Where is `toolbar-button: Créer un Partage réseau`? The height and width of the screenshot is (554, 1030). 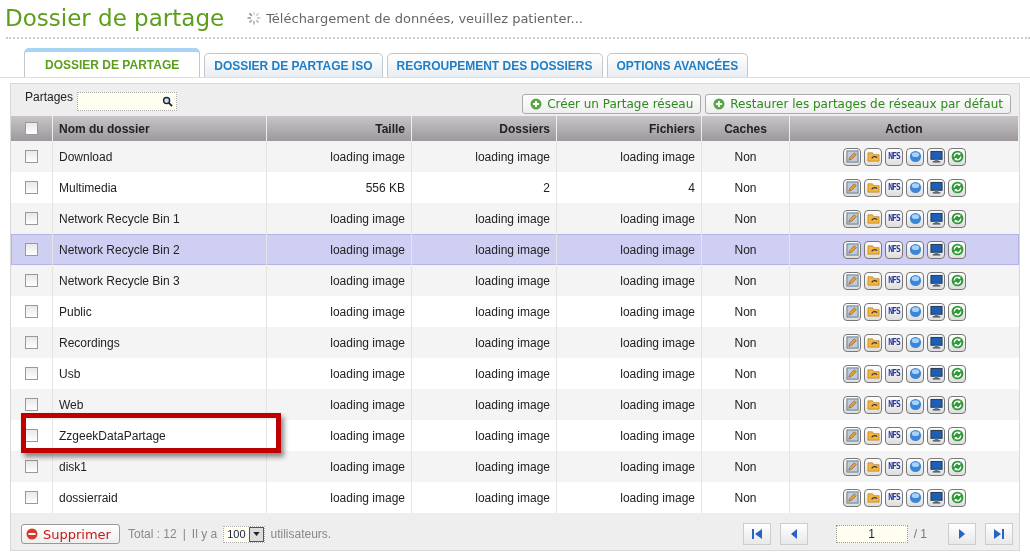 toolbar-button: Créer un Partage réseau is located at coordinates (612, 103).